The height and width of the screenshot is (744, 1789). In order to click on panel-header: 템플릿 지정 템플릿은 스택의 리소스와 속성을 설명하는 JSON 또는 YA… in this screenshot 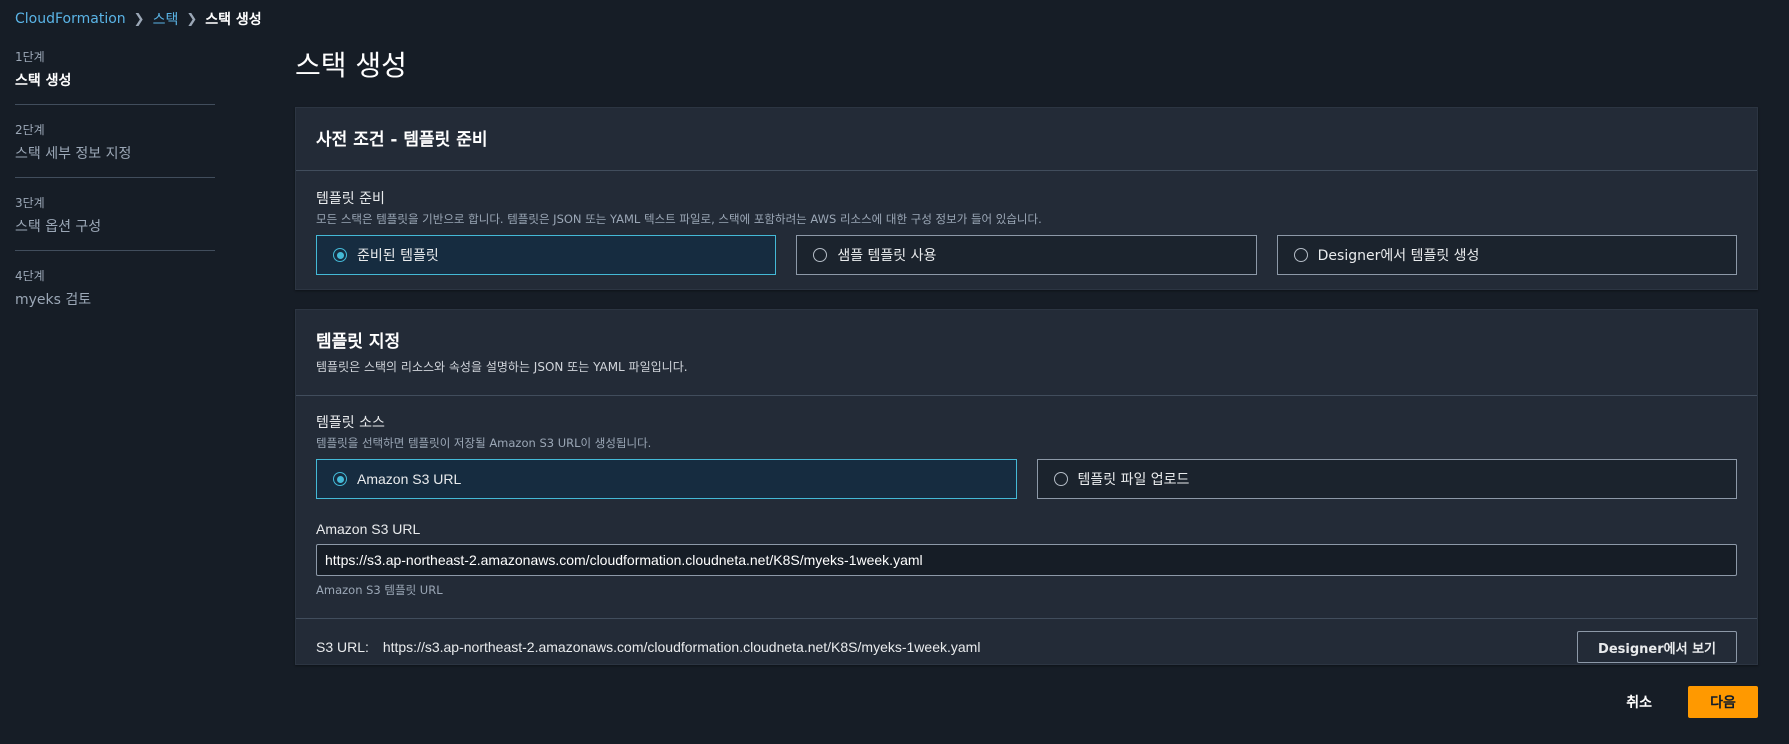, I will do `click(1026, 353)`.